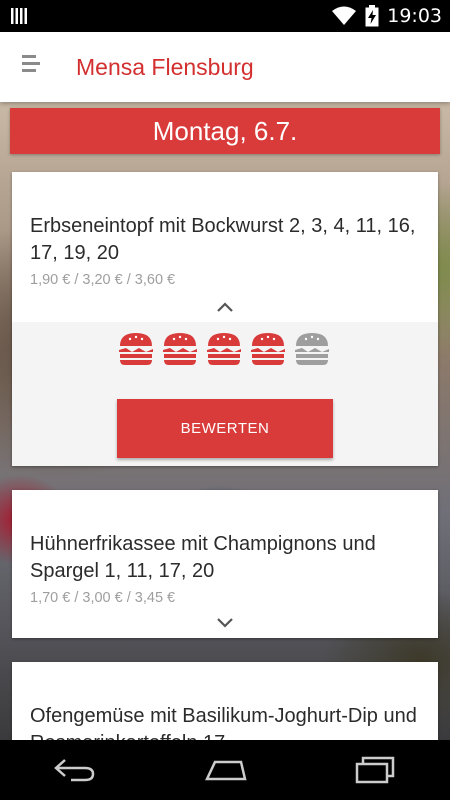 The width and height of the screenshot is (450, 800). I want to click on burger-empty-icon, so click(312, 349).